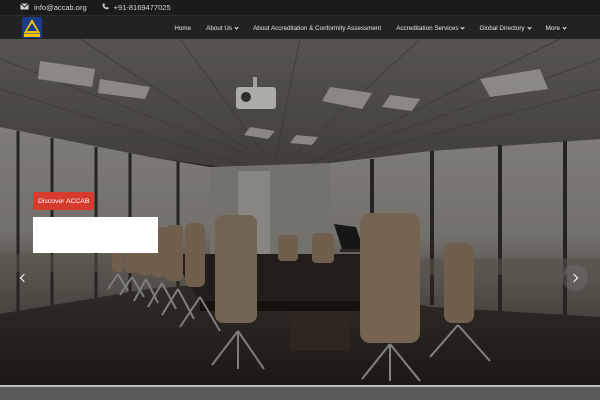  What do you see at coordinates (60, 7) in the screenshot?
I see `email-text: info@accab.org` at bounding box center [60, 7].